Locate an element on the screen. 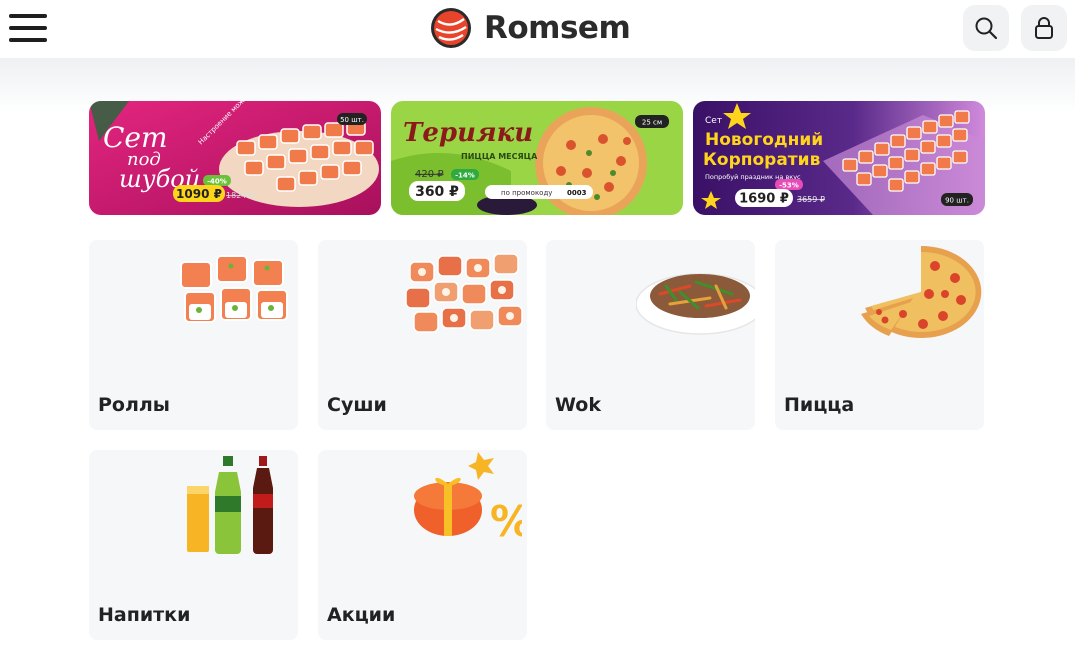  search-button is located at coordinates (986, 28).